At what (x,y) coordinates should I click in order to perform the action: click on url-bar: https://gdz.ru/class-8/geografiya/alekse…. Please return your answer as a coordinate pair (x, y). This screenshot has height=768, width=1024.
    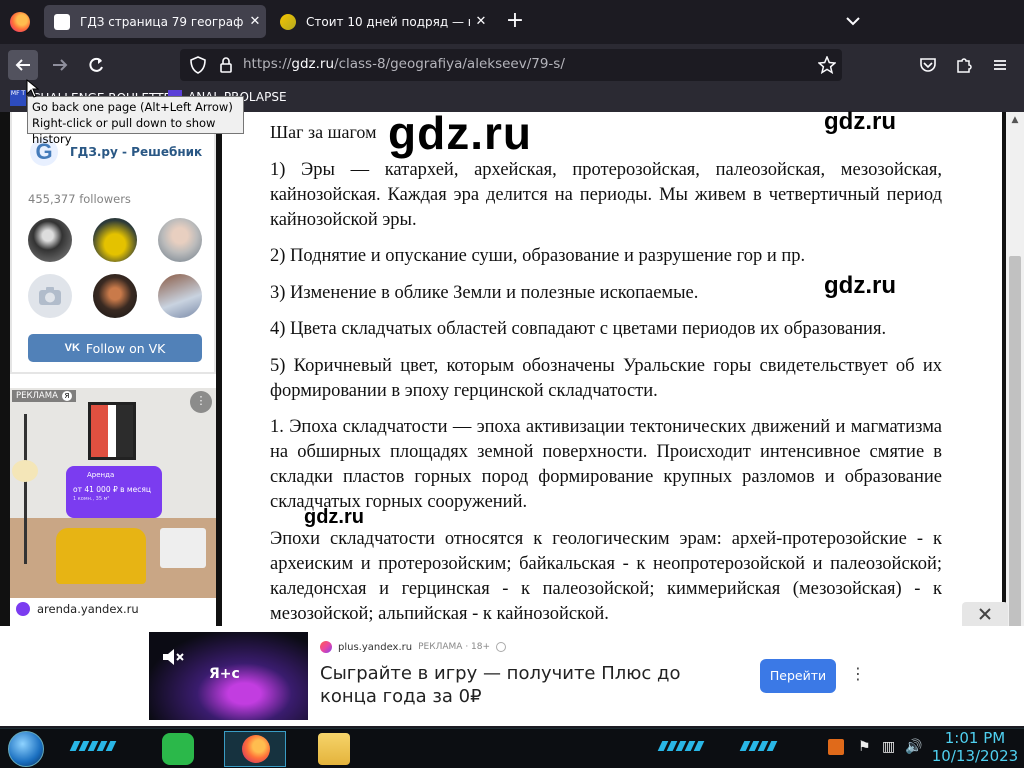
    Looking at the image, I should click on (511, 65).